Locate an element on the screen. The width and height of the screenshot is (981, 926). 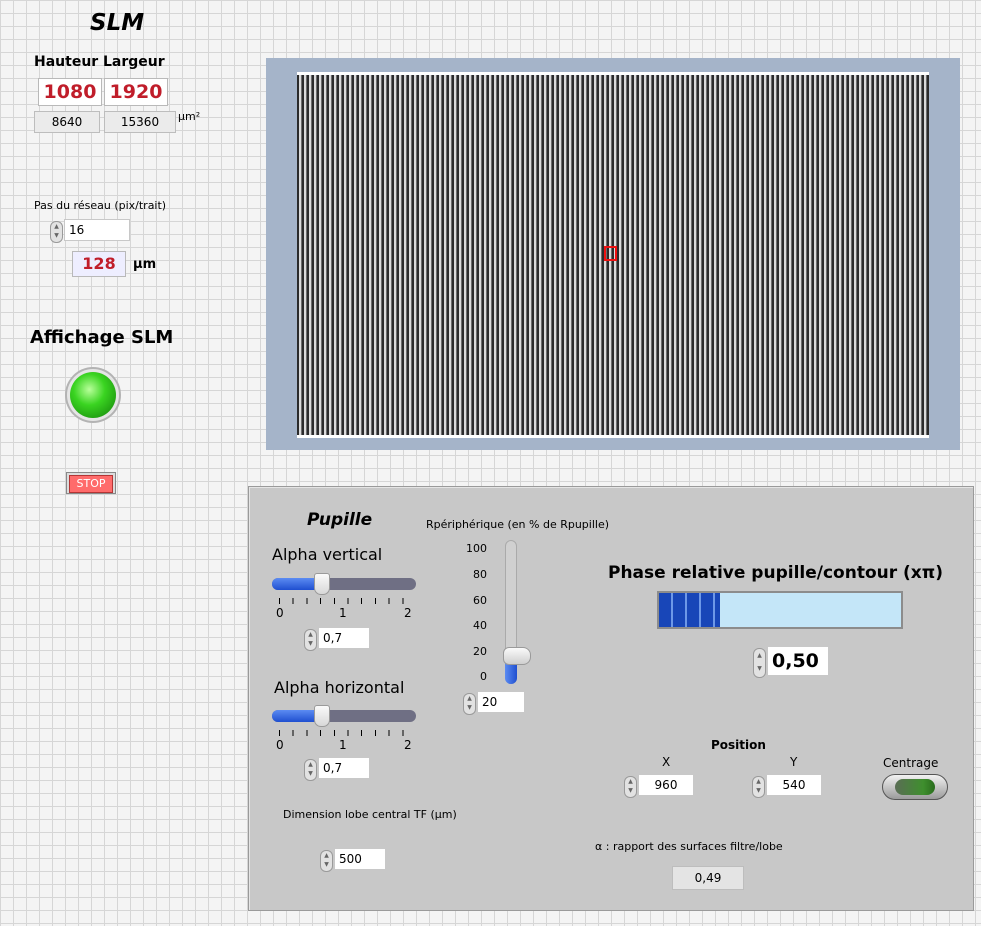
page-title: SLM is located at coordinates (117, 23).